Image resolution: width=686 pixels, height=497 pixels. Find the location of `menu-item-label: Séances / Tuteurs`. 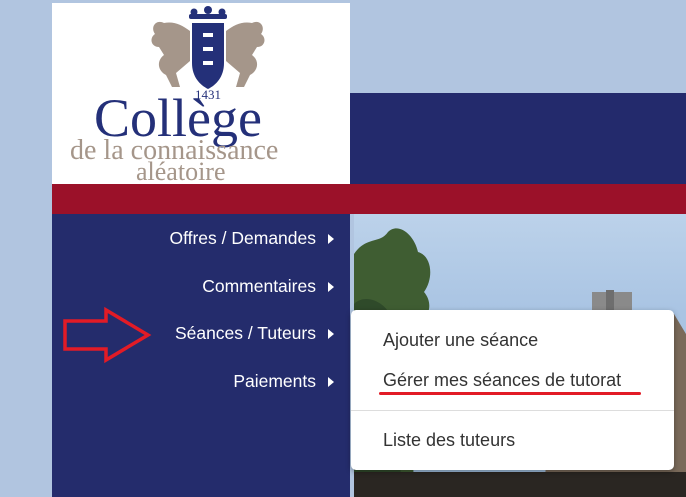

menu-item-label: Séances / Tuteurs is located at coordinates (245, 333).